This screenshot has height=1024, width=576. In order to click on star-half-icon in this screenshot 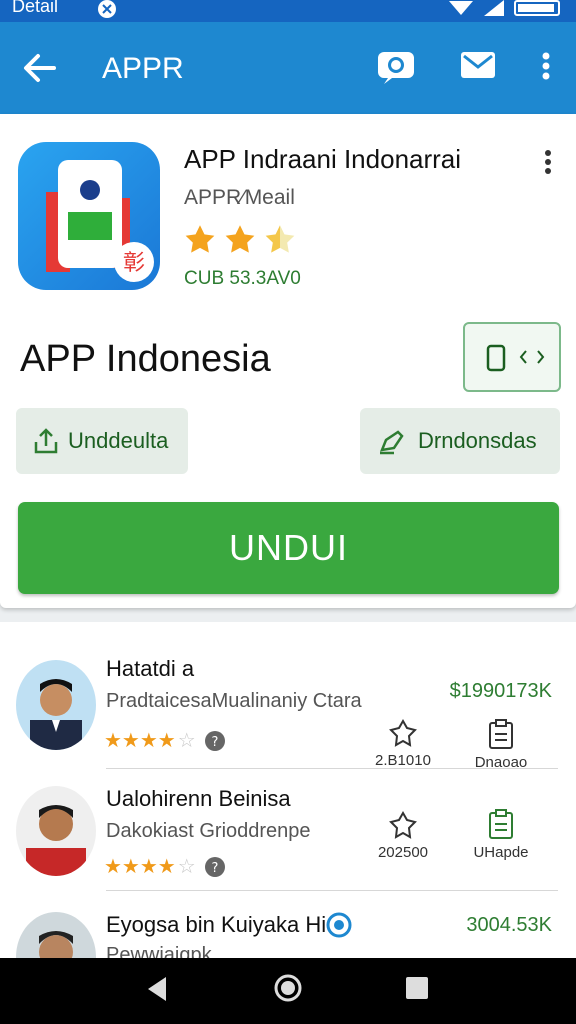, I will do `click(280, 239)`.